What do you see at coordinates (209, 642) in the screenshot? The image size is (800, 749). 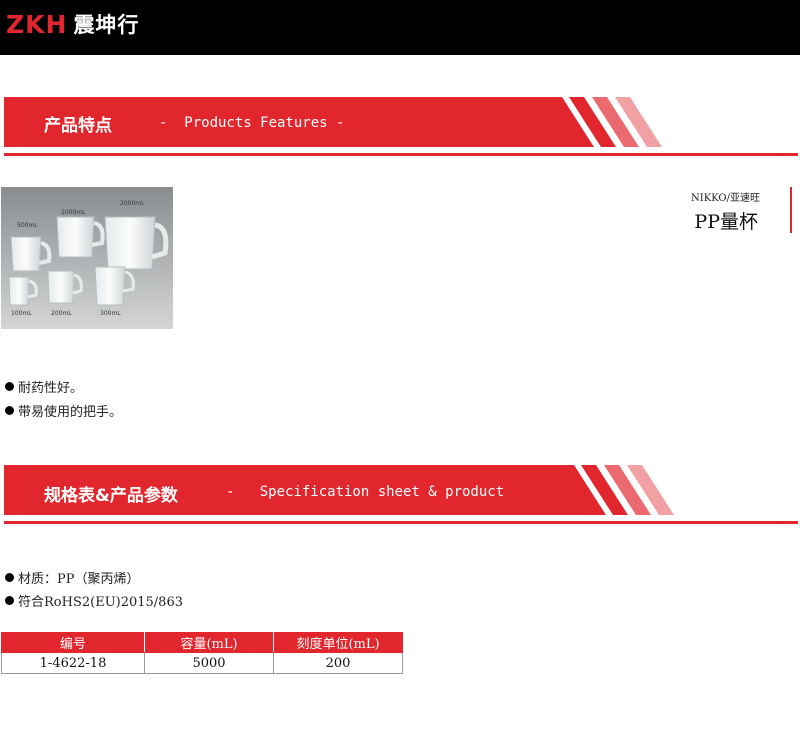 I see `header-capacity: 容量(mL)` at bounding box center [209, 642].